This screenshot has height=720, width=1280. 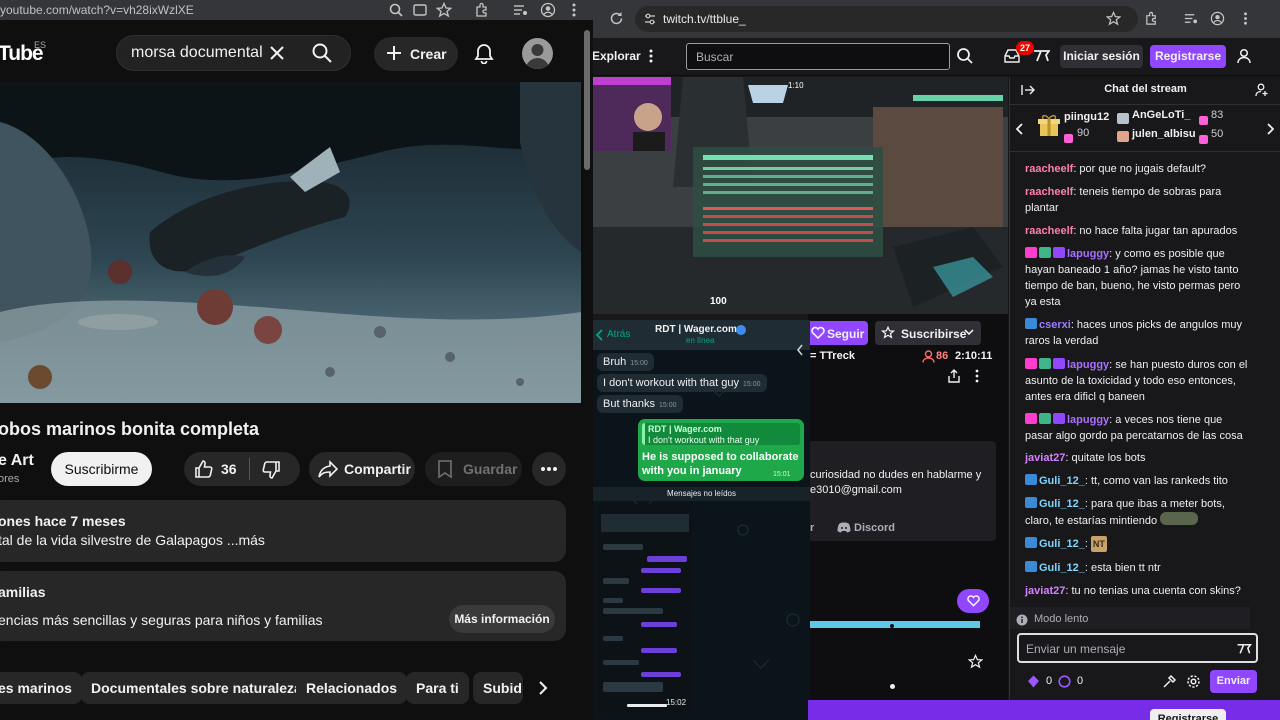 What do you see at coordinates (629, 404) in the screenshot?
I see `message-text: But thanks` at bounding box center [629, 404].